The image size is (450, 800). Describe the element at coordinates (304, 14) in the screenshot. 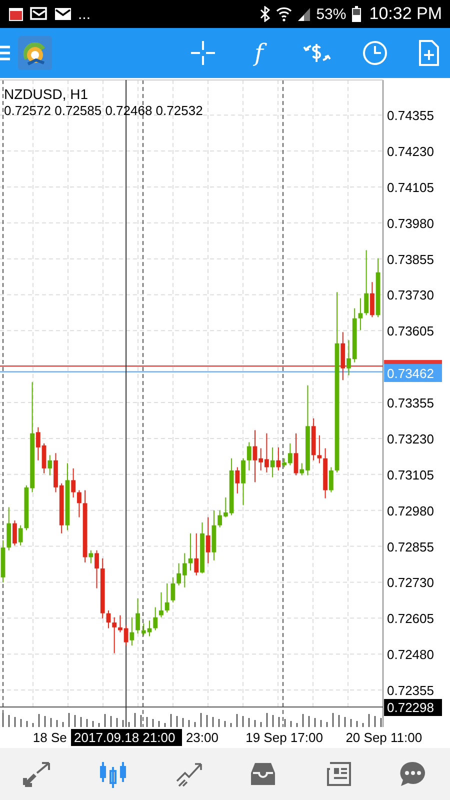

I see `signal-icon` at that location.